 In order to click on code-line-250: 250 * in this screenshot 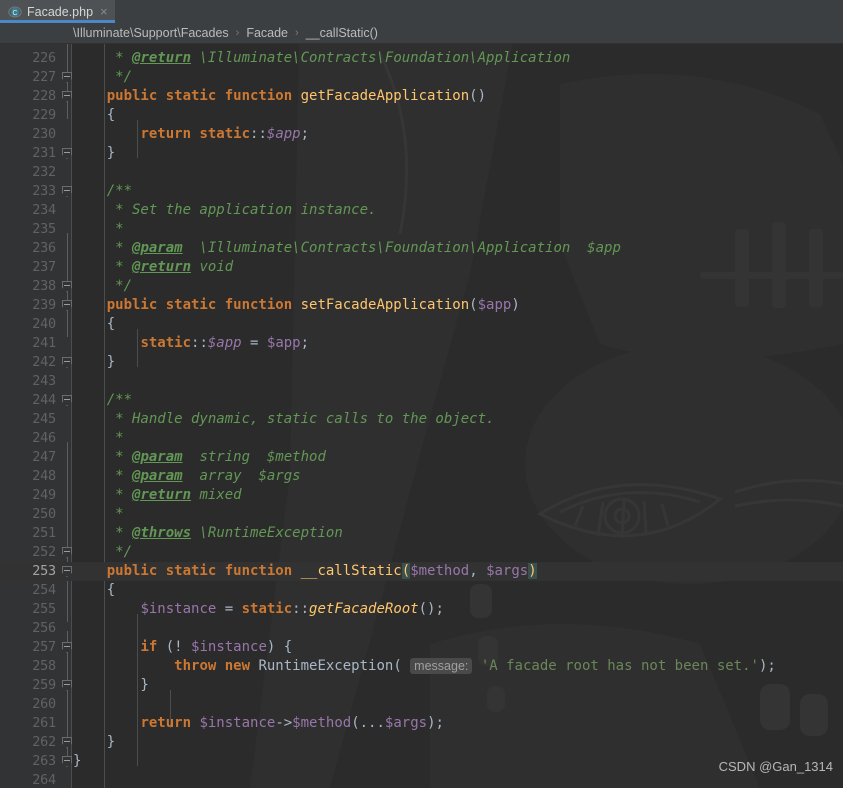, I will do `click(421, 514)`.